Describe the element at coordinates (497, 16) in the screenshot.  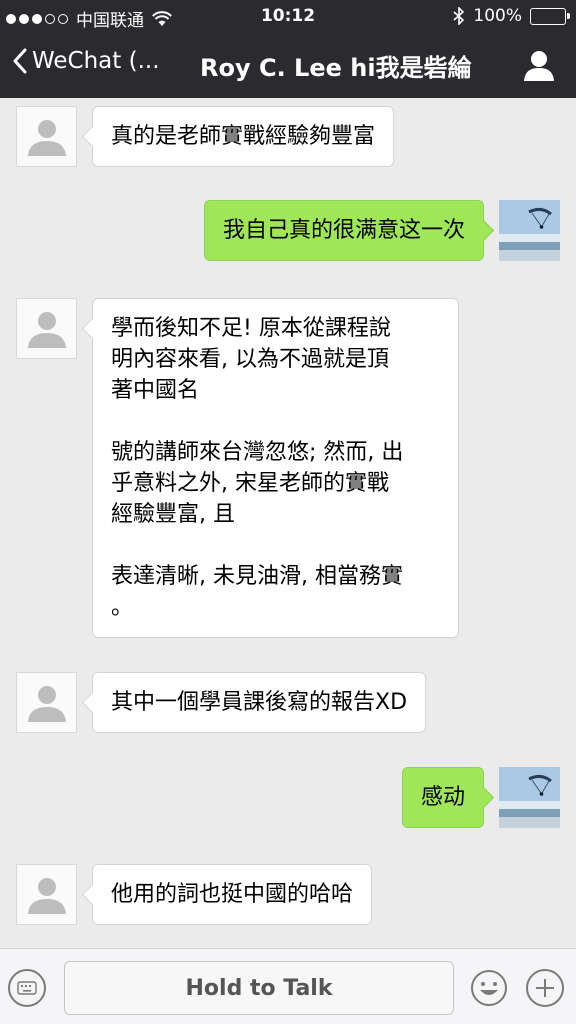
I see `battery-percent: 100%` at that location.